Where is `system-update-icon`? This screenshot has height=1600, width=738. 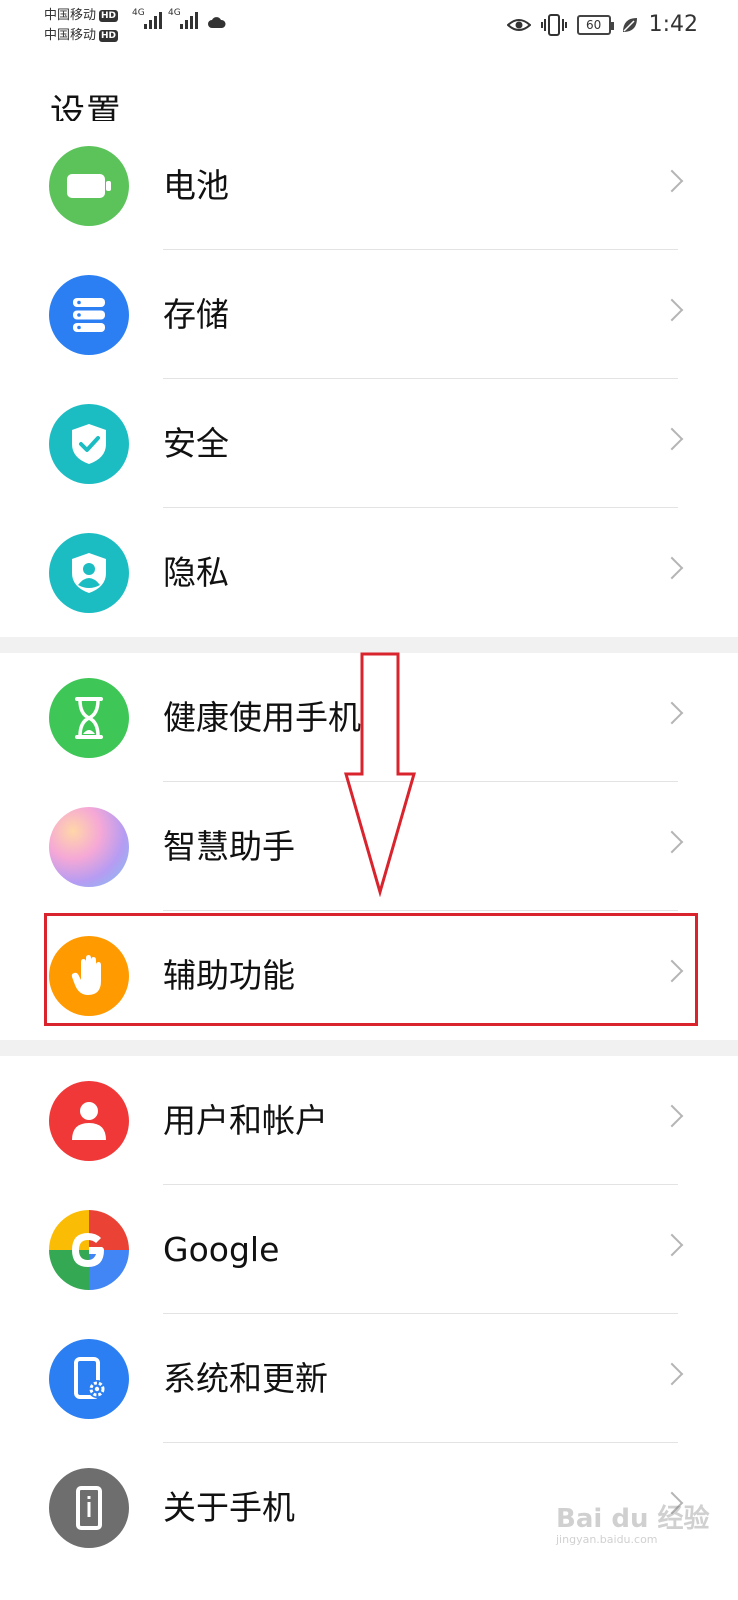 system-update-icon is located at coordinates (89, 1379).